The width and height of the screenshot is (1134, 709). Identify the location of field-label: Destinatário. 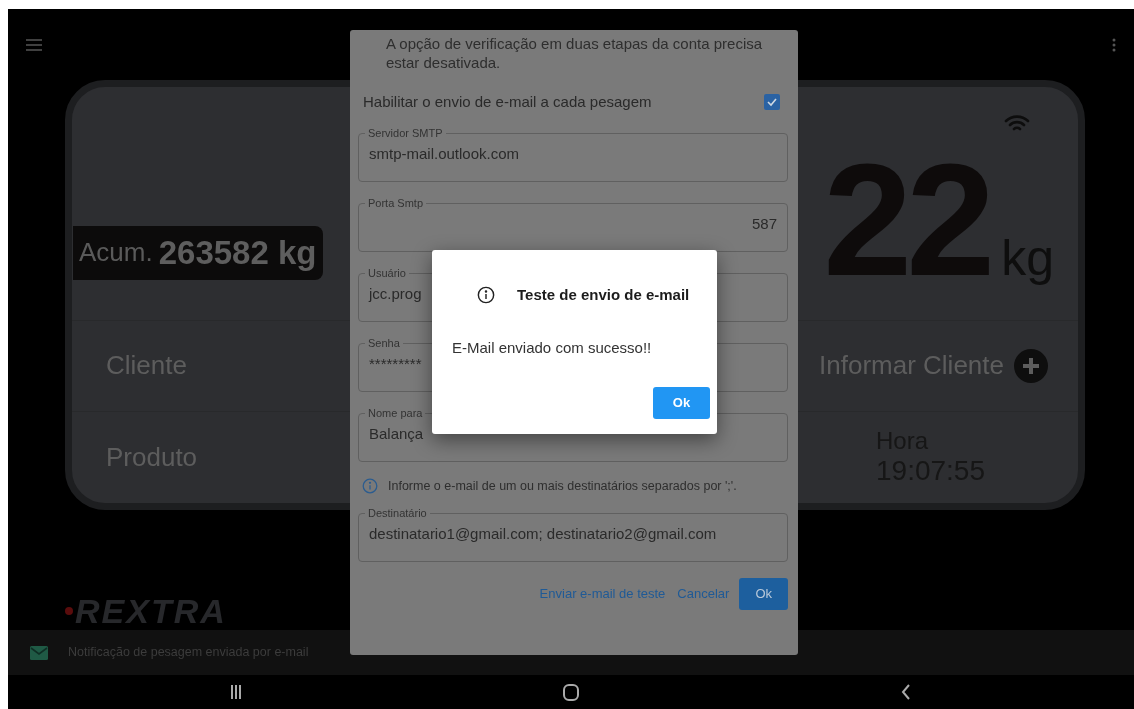
(397, 513).